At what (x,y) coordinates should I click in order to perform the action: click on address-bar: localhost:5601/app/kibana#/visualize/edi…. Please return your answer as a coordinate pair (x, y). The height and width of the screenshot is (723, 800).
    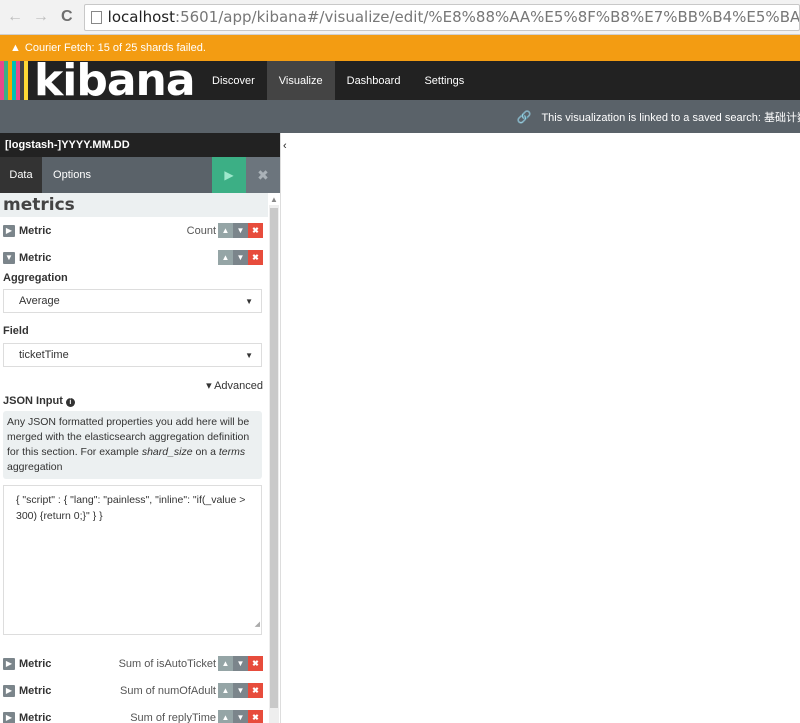
    Looking at the image, I should click on (441, 17).